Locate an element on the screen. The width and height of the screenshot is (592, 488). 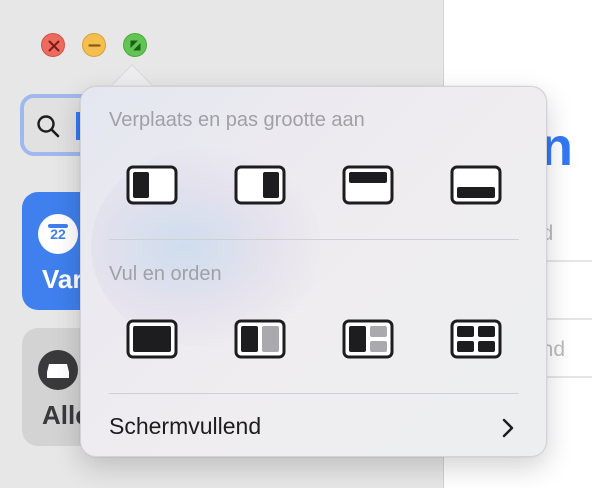
tile-right-half-button is located at coordinates (260, 185).